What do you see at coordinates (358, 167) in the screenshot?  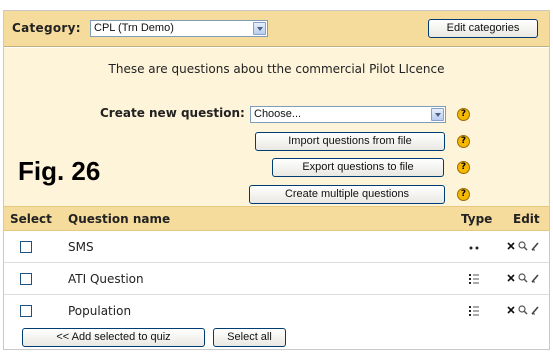 I see `export-questions-button: Export questions to file` at bounding box center [358, 167].